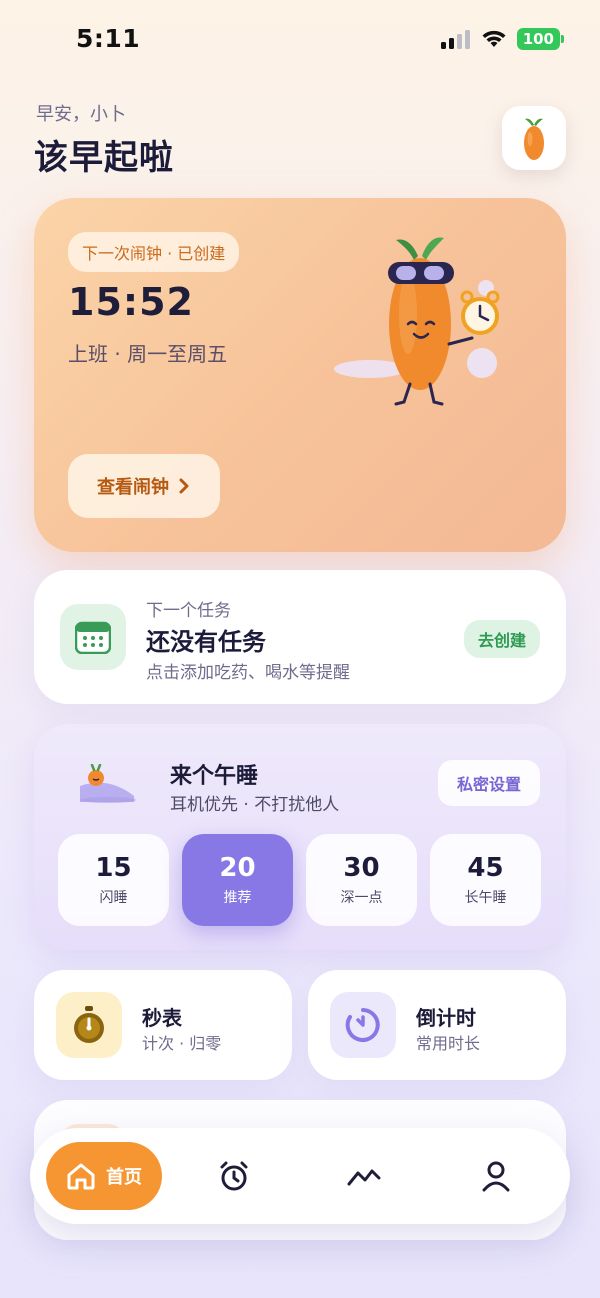  What do you see at coordinates (299, 880) in the screenshot?
I see `nap-duration-options: 15 闪睡 20 推荐 30 深一点 45 长午睡` at bounding box center [299, 880].